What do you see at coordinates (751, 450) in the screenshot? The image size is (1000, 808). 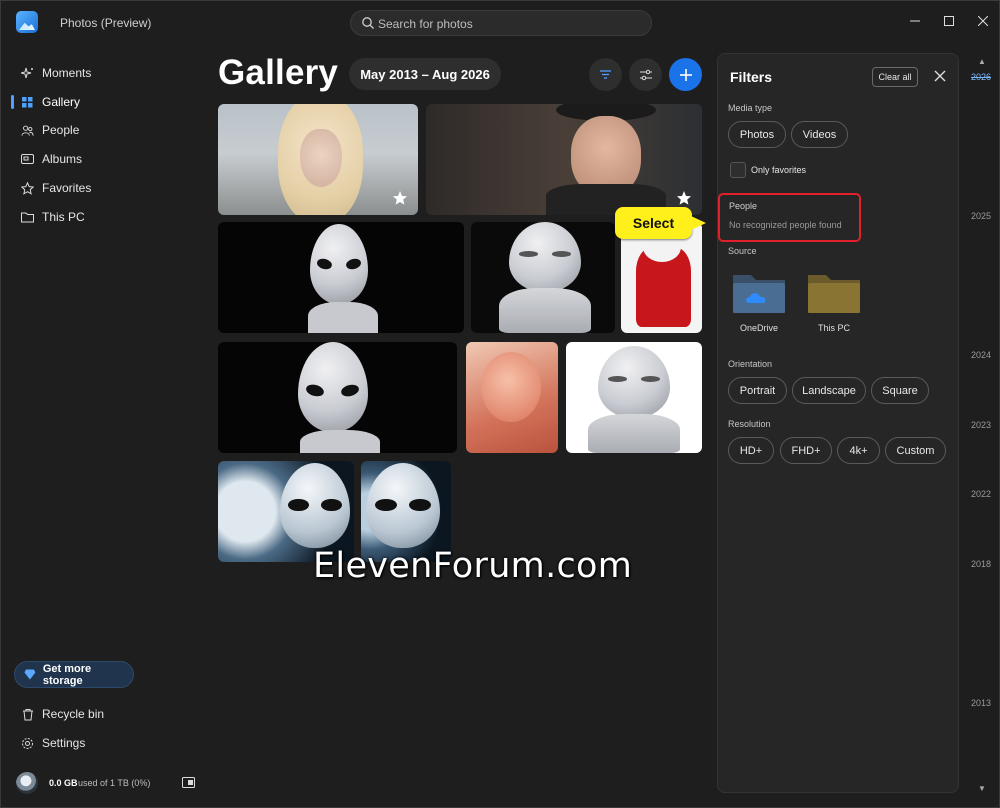 I see `chip-hd: HD+` at bounding box center [751, 450].